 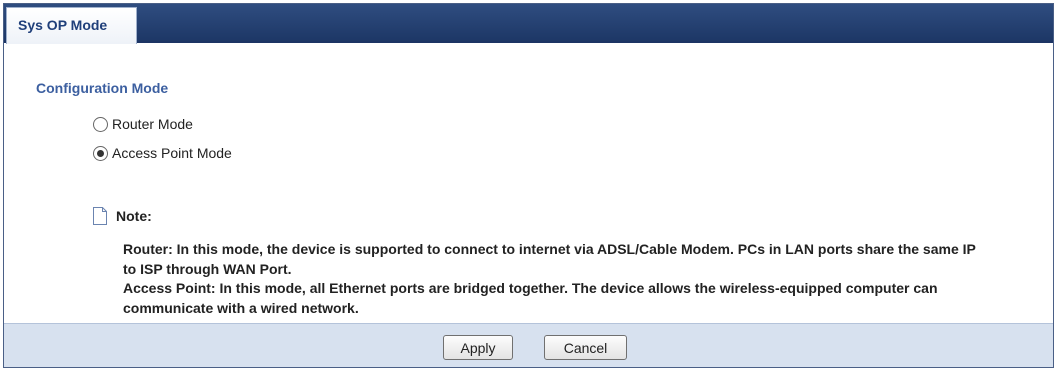 What do you see at coordinates (100, 216) in the screenshot?
I see `note-icon` at bounding box center [100, 216].